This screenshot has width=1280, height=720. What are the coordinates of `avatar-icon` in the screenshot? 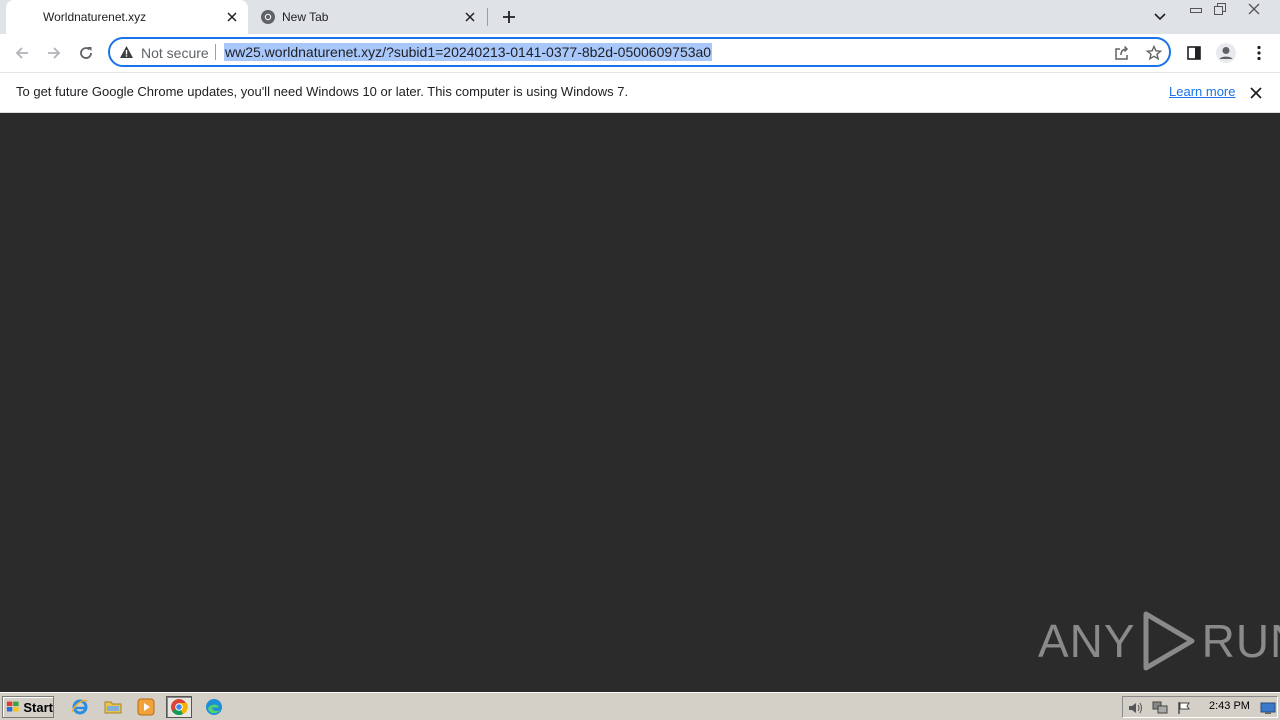 It's located at (1226, 53).